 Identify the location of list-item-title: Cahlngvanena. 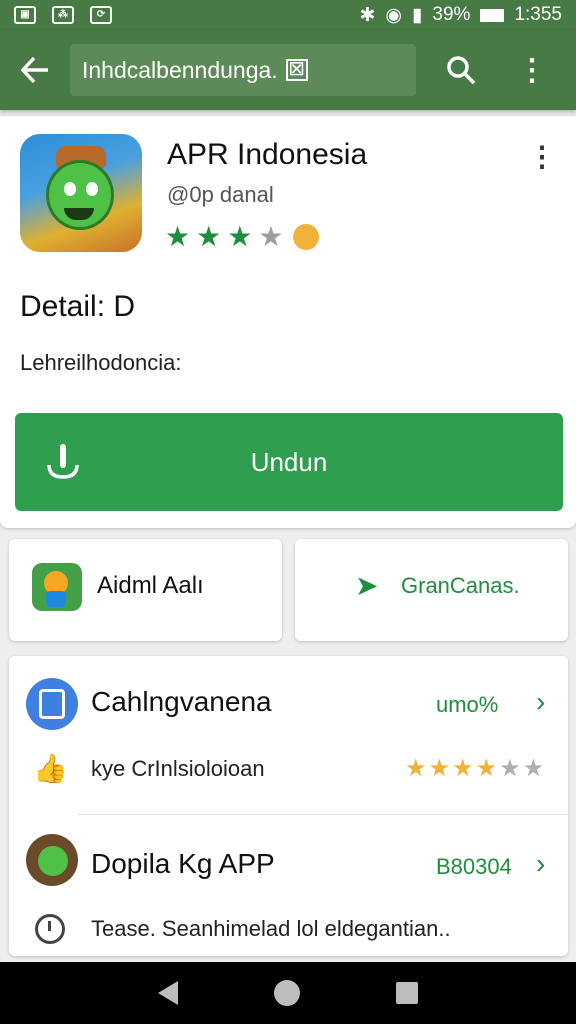
(181, 701).